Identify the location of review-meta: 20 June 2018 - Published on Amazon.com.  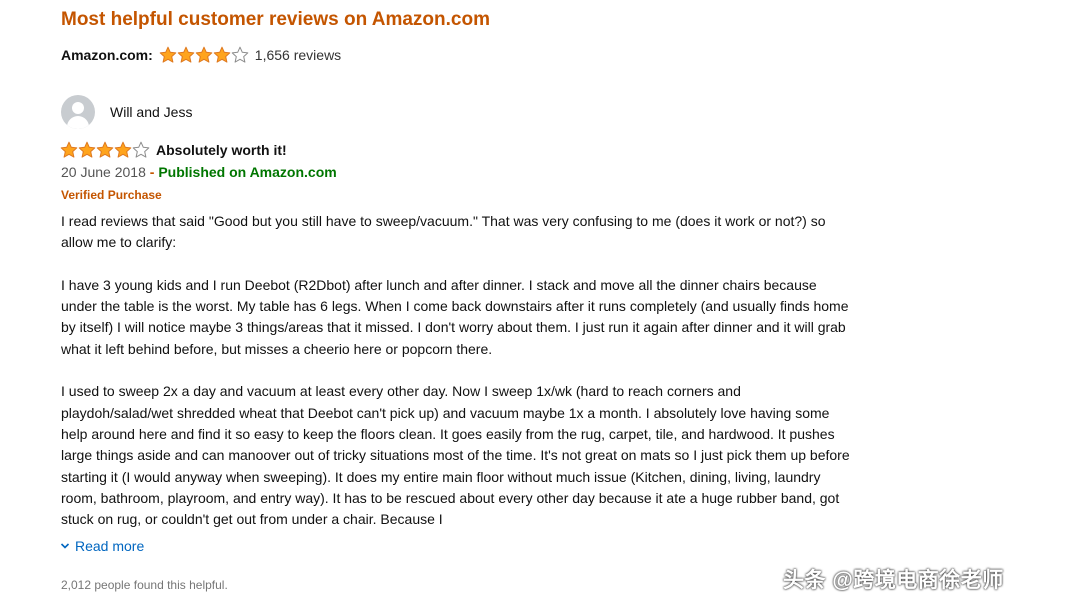
(199, 172).